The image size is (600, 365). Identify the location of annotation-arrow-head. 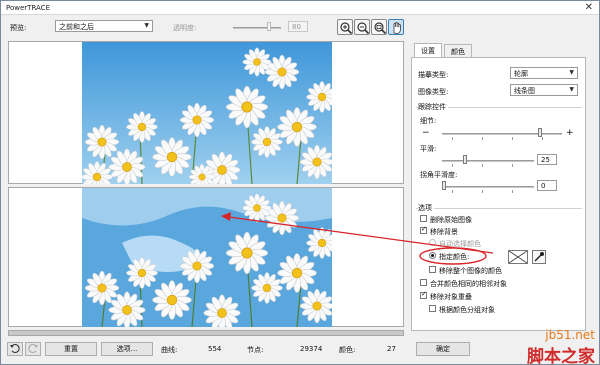
(226, 216).